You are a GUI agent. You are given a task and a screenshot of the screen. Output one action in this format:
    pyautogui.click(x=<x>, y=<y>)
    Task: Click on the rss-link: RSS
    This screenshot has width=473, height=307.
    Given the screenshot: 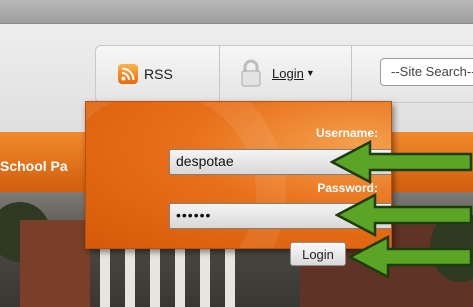 What is the action you would take?
    pyautogui.click(x=145, y=74)
    